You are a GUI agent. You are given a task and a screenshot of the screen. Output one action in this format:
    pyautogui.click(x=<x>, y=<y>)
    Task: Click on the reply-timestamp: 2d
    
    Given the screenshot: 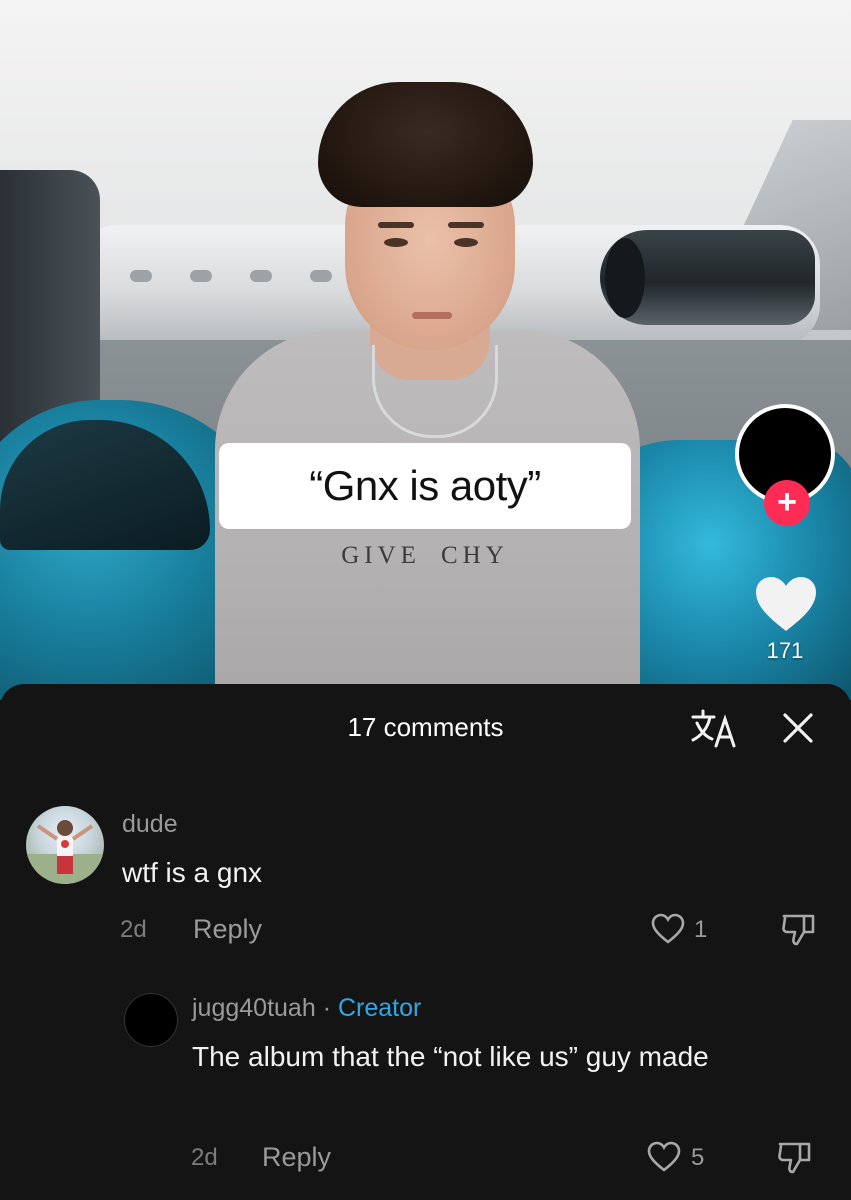 What is the action you would take?
    pyautogui.click(x=204, y=1157)
    